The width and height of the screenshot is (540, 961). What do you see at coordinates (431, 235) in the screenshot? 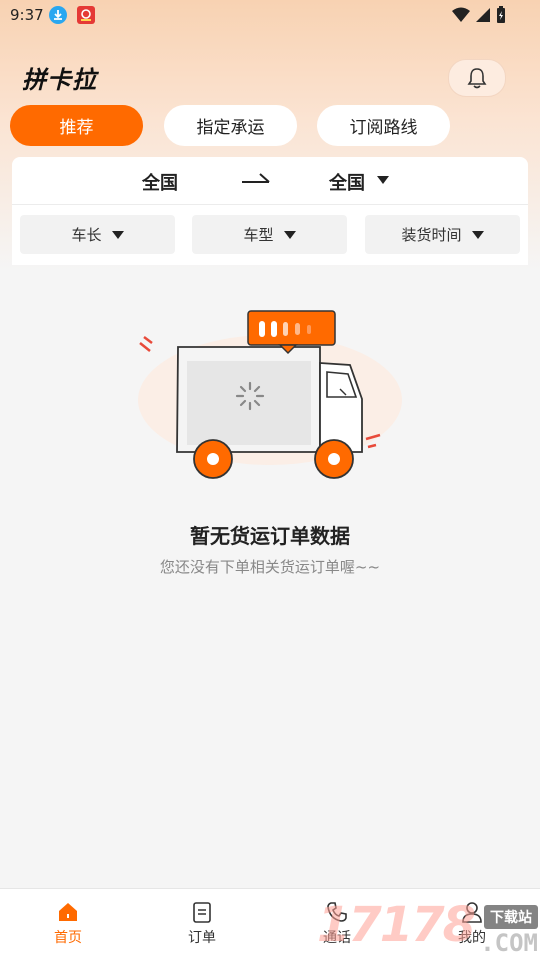
I see `filter-label: 装货时间` at bounding box center [431, 235].